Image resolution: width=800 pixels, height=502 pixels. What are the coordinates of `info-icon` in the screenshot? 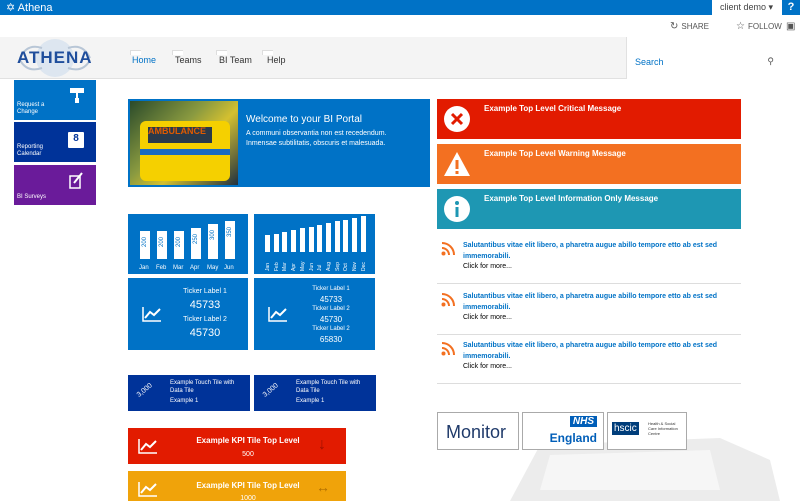 It's located at (457, 209).